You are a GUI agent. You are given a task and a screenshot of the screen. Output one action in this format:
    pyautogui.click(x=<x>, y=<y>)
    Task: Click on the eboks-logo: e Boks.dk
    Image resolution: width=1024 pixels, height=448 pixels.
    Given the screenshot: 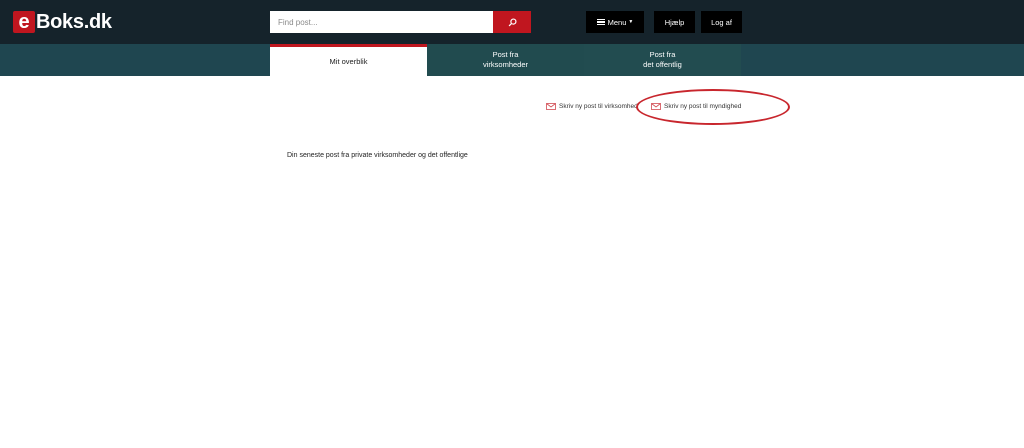 What is the action you would take?
    pyautogui.click(x=62, y=22)
    